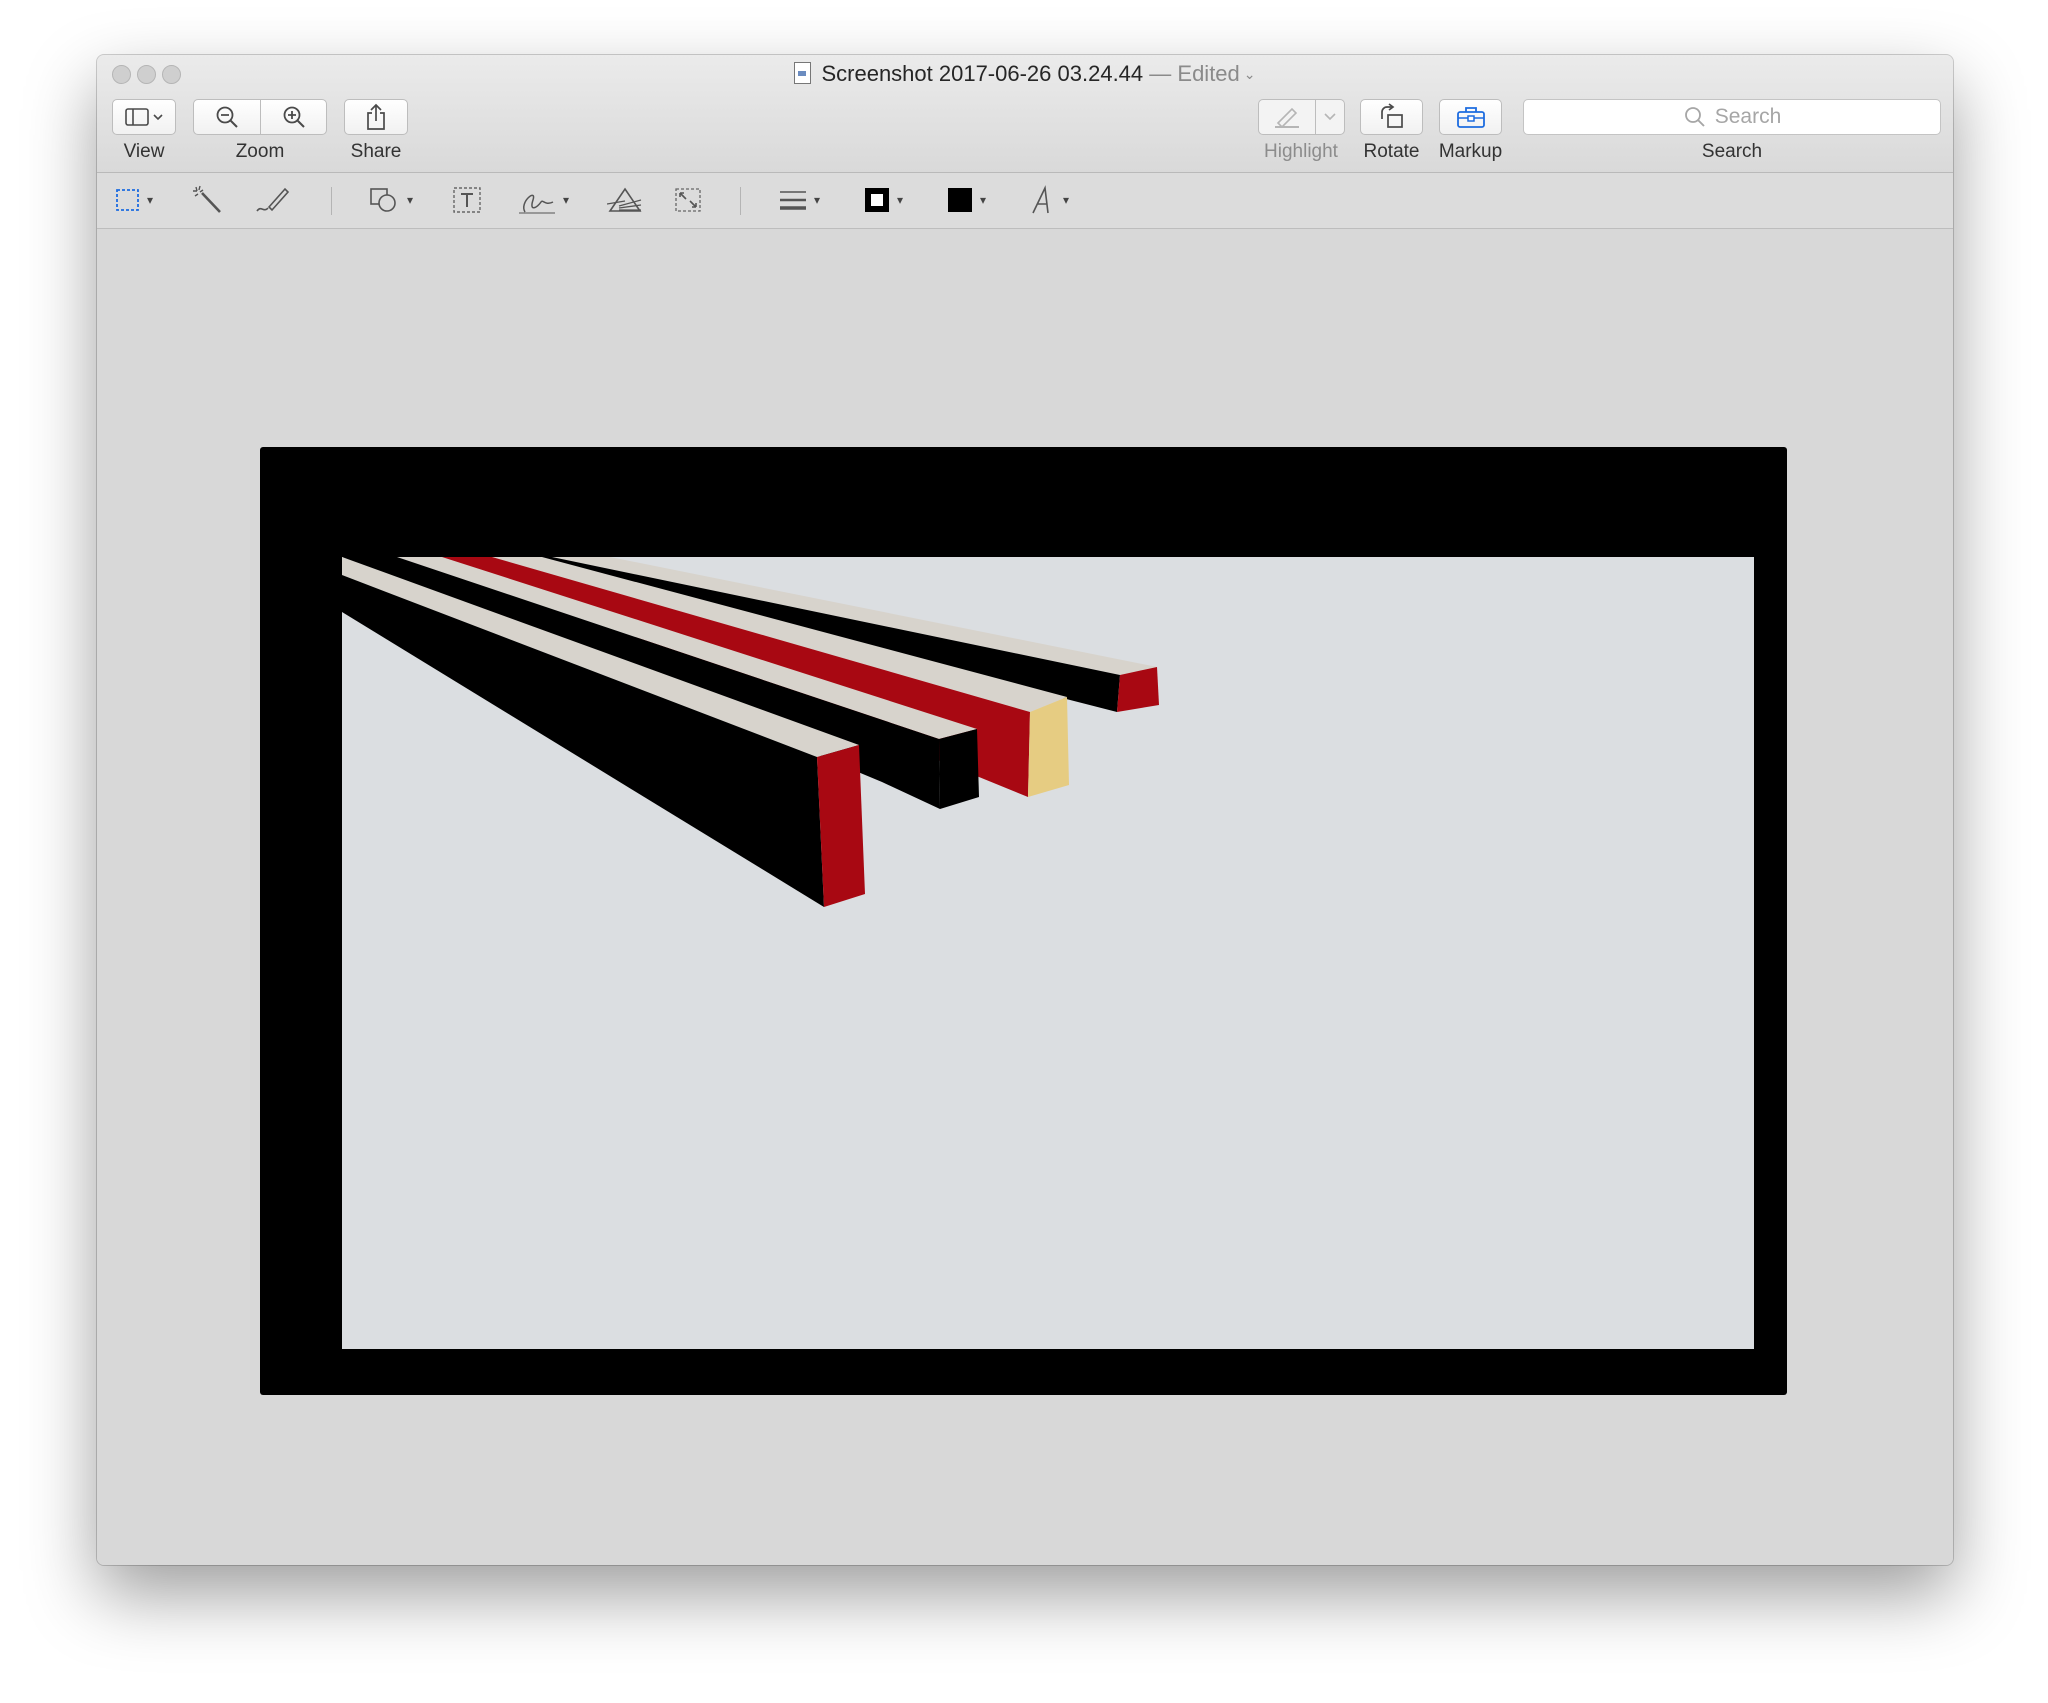 The height and width of the screenshot is (1703, 2048). What do you see at coordinates (1748, 116) in the screenshot?
I see `search-placeholder: Search` at bounding box center [1748, 116].